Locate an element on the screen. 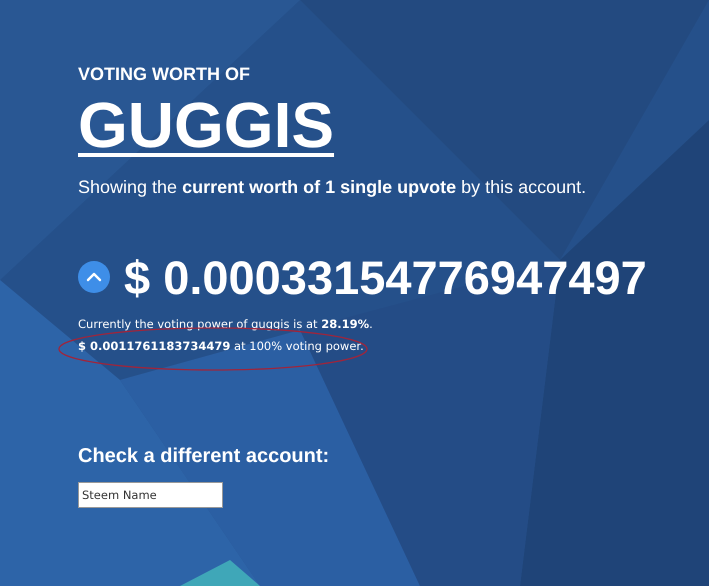  account-input-field: Steem Name is located at coordinates (150, 495).